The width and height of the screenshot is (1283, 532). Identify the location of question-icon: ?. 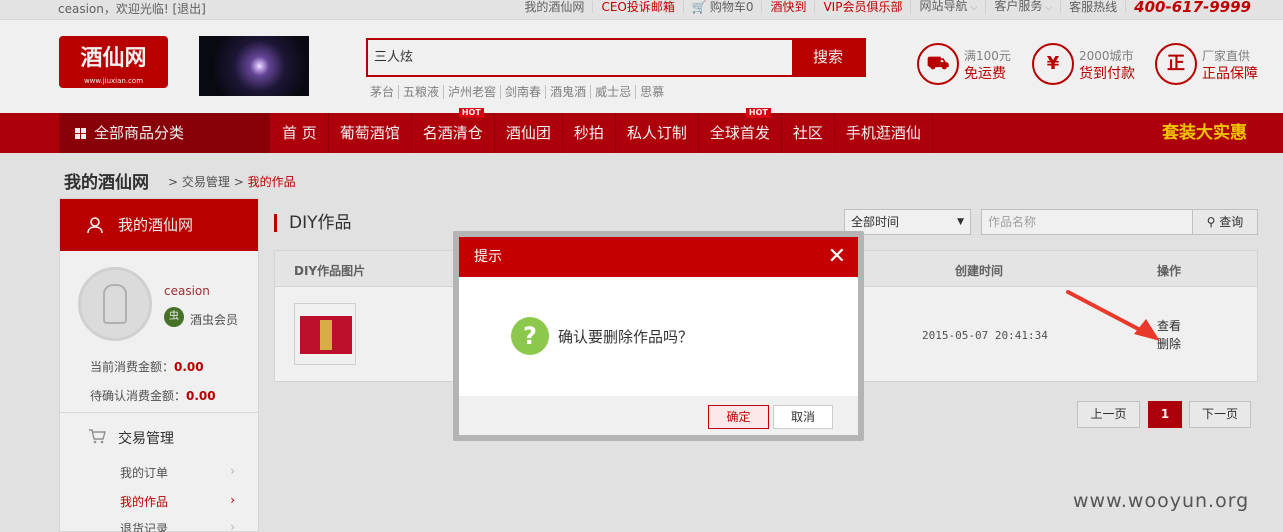
(530, 336).